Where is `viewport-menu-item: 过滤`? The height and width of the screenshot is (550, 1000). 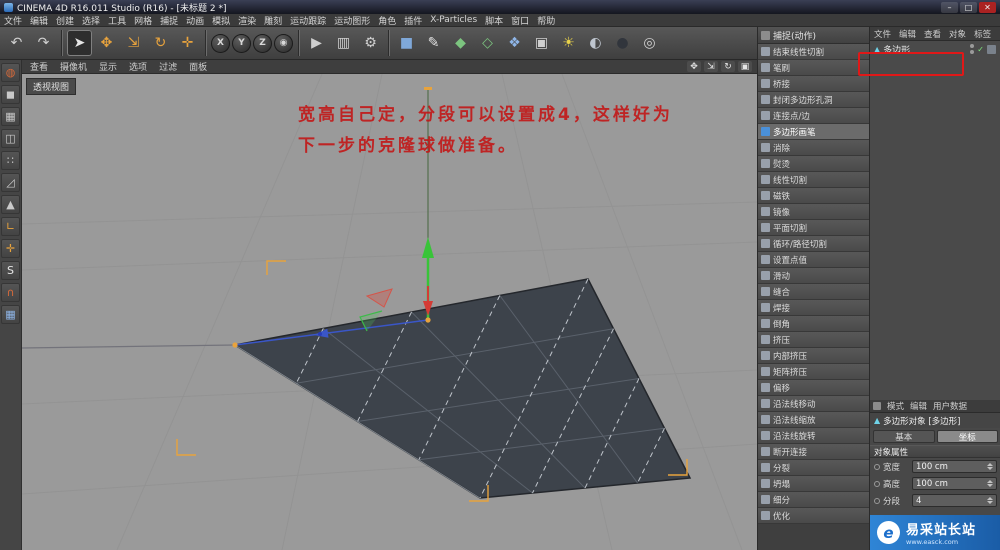 viewport-menu-item: 过滤 is located at coordinates (168, 66).